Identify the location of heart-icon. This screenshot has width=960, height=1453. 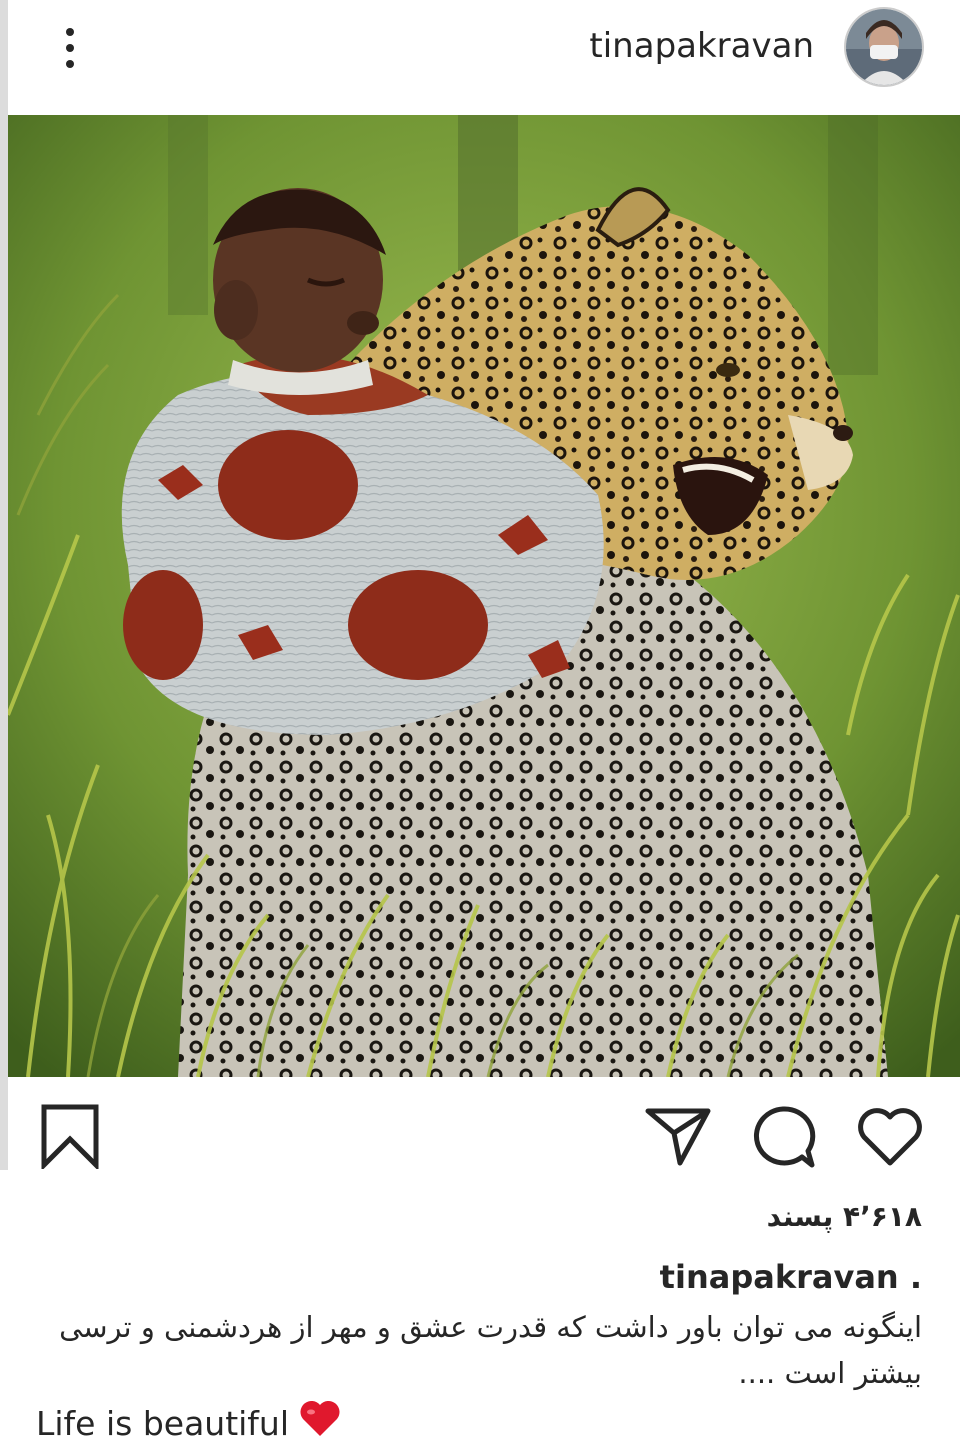
(890, 1137).